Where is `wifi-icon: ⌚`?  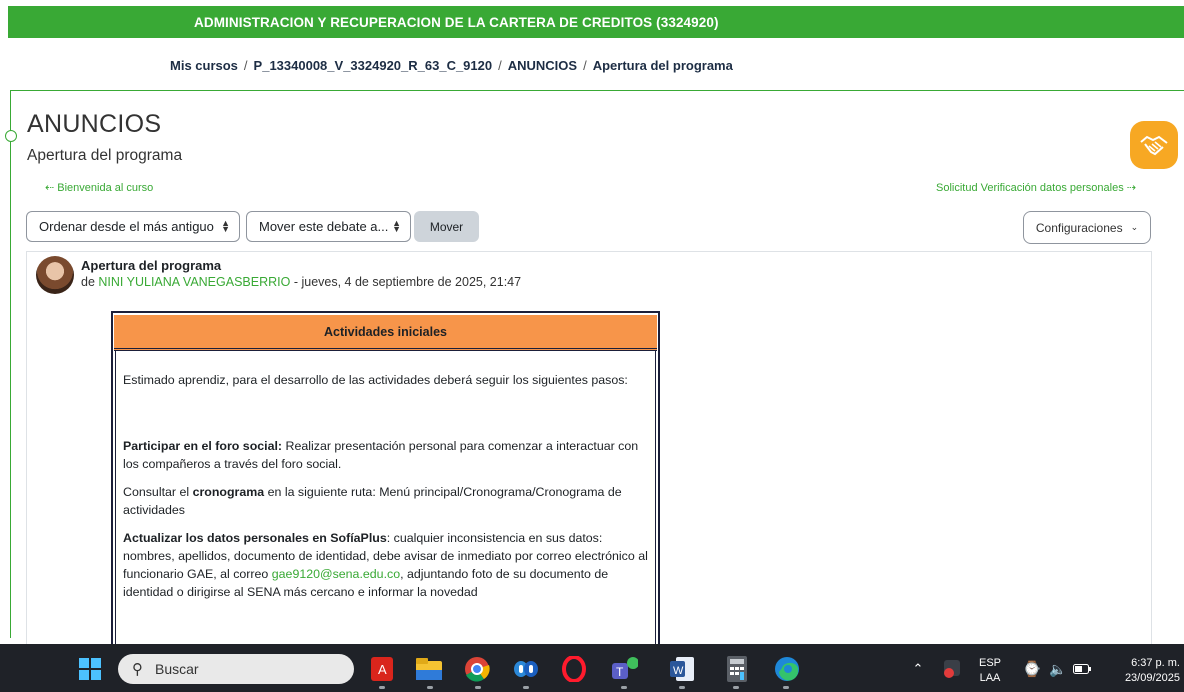 wifi-icon: ⌚ is located at coordinates (1032, 669).